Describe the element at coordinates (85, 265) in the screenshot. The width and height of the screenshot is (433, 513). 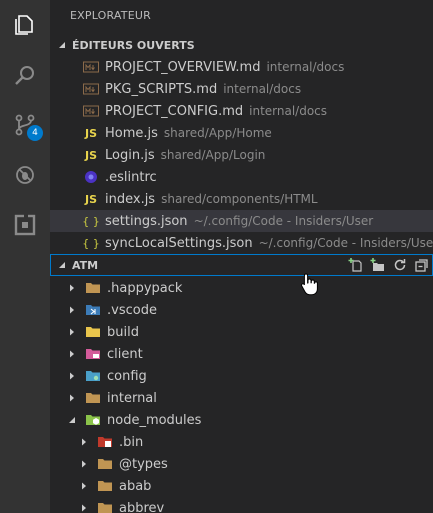
I see `atm-title: ATM` at that location.